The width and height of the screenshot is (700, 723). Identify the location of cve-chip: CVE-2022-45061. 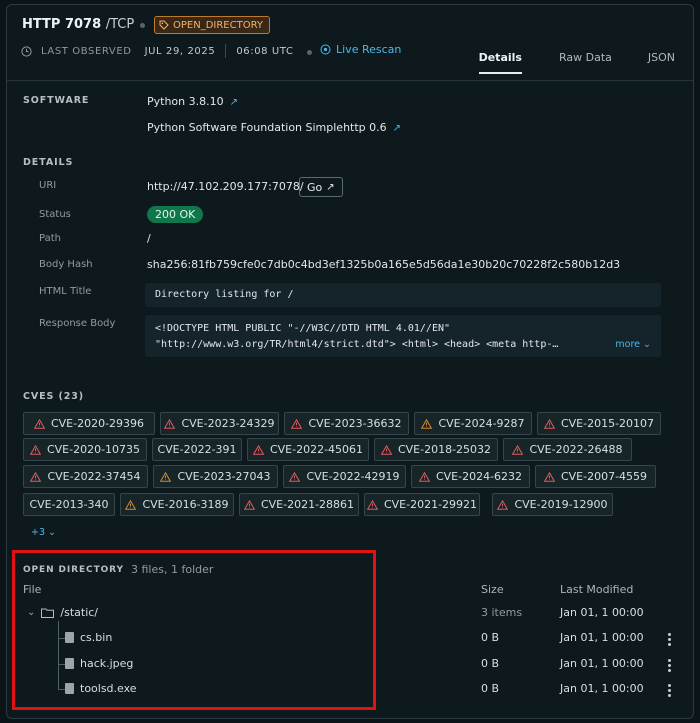
(308, 449).